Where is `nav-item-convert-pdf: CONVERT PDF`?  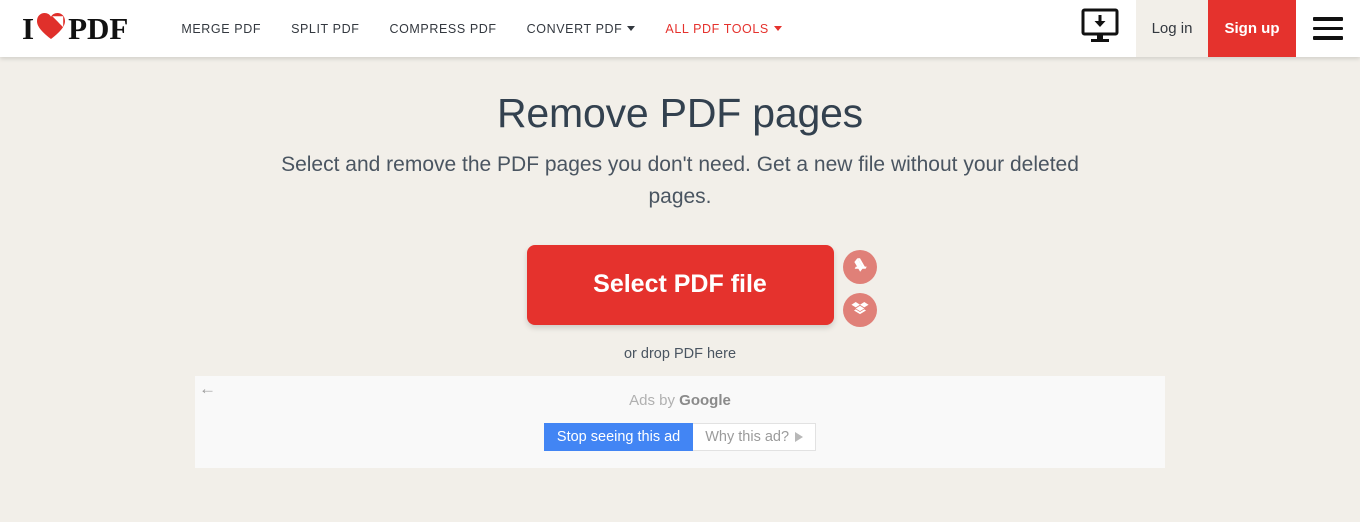 nav-item-convert-pdf: CONVERT PDF is located at coordinates (581, 29).